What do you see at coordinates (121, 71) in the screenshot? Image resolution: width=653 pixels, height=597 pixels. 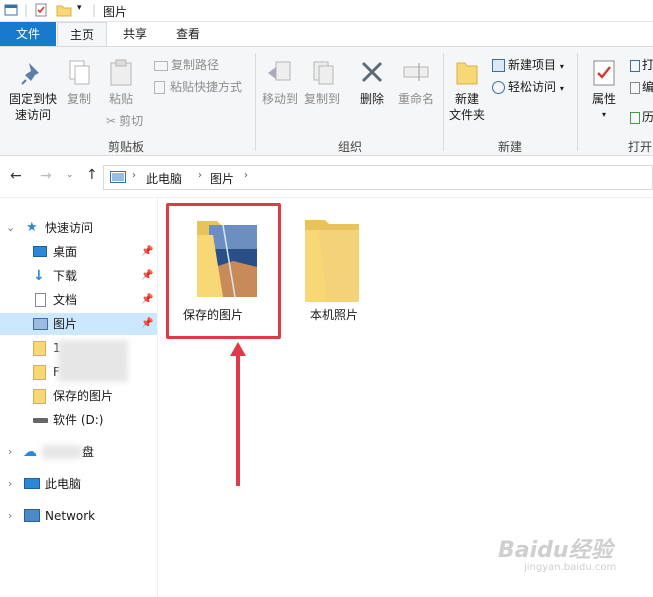 I see `paste-icon` at bounding box center [121, 71].